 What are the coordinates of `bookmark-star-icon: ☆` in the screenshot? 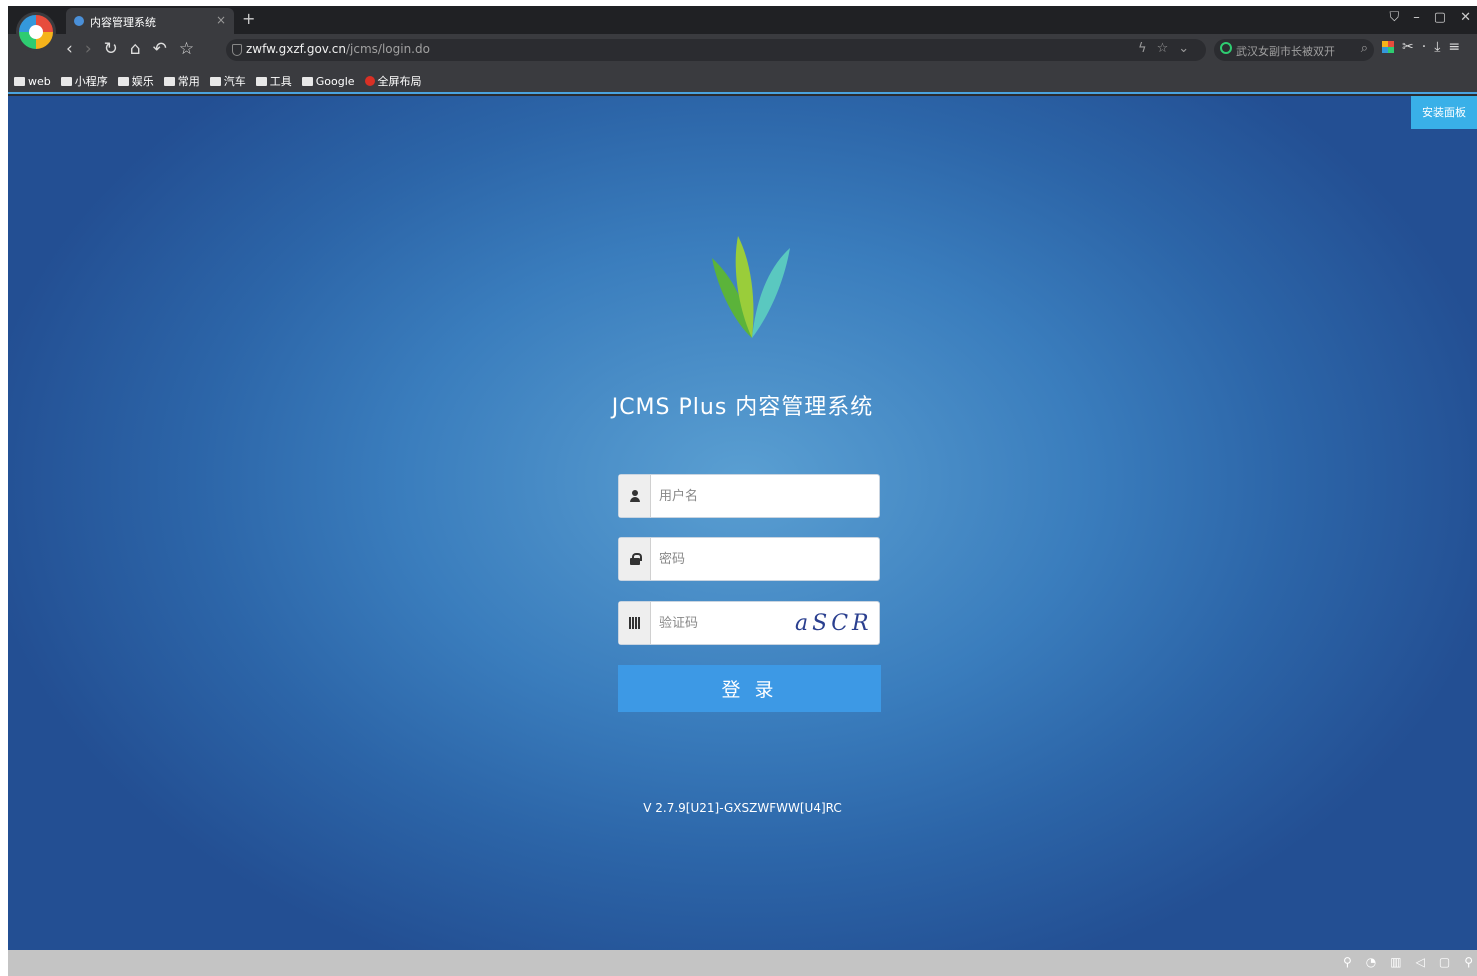 It's located at (1163, 48).